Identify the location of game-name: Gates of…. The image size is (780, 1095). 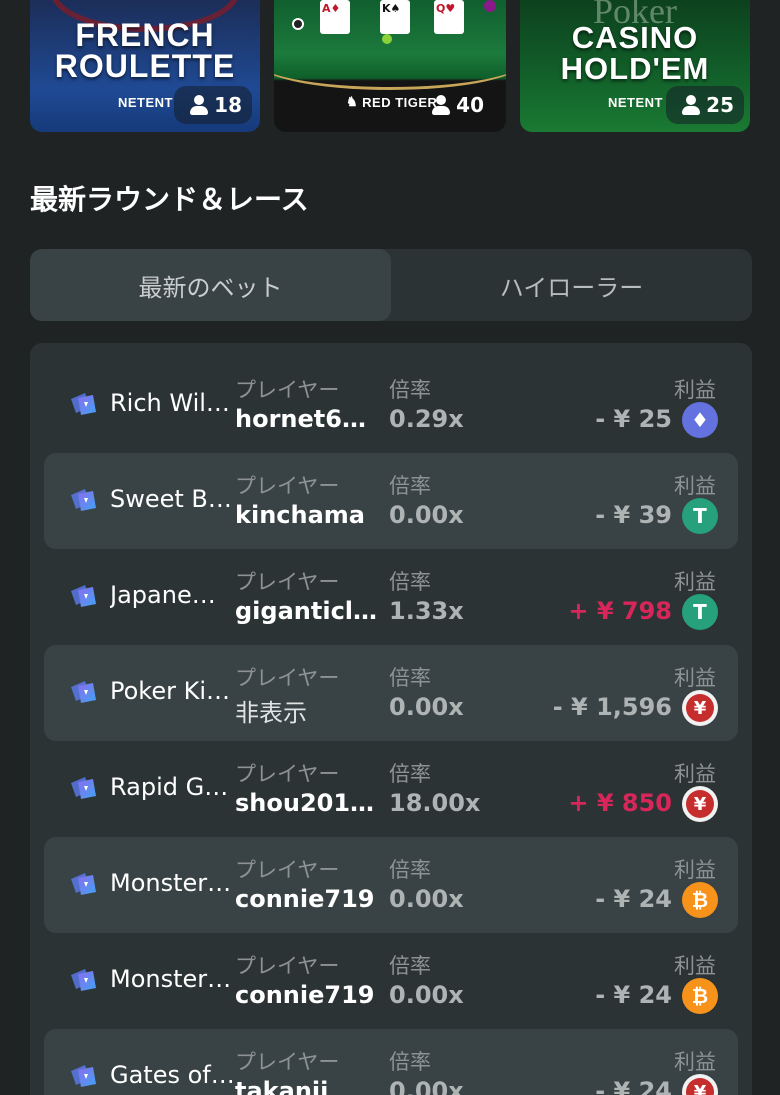
(172, 1075).